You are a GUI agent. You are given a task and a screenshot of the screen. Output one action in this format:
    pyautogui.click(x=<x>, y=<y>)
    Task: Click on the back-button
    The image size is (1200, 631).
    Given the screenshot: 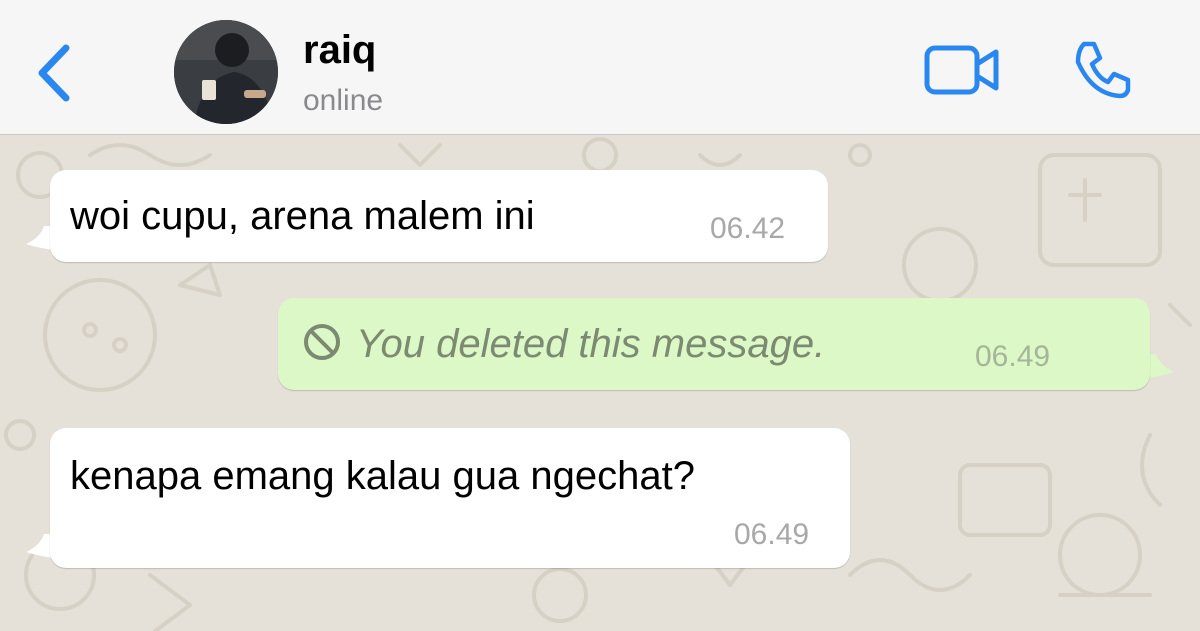 What is the action you would take?
    pyautogui.click(x=55, y=73)
    